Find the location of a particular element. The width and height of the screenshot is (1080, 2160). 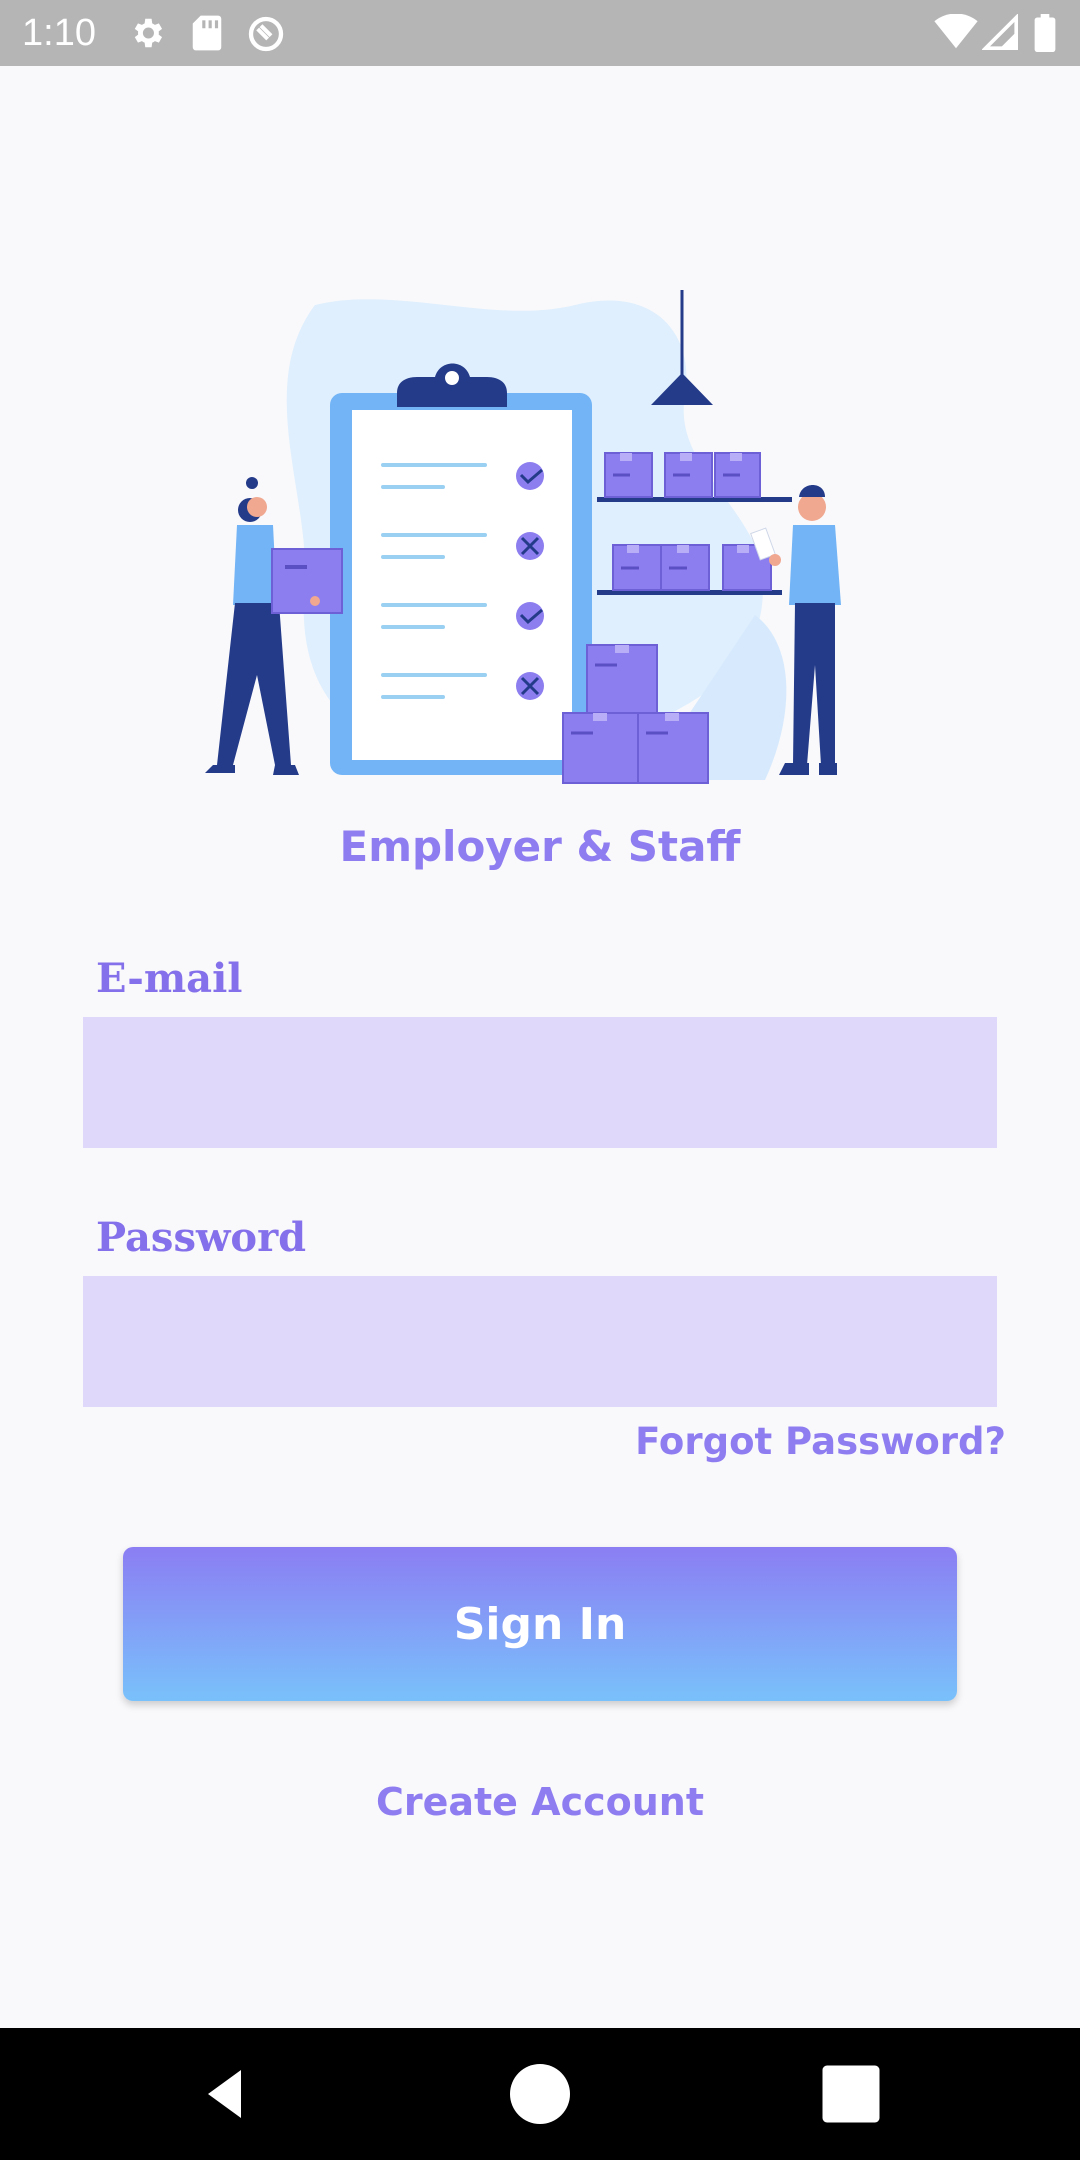

status-time: 1:10 is located at coordinates (59, 33).